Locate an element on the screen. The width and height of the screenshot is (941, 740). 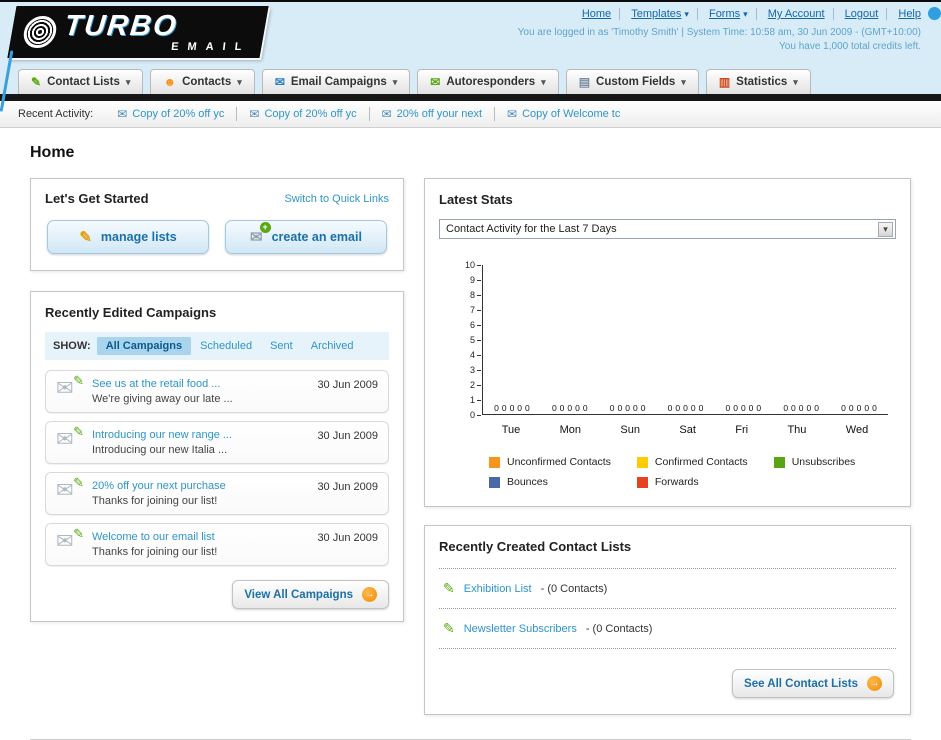
nav-tab-label: Email Campaigns is located at coordinates (338, 82).